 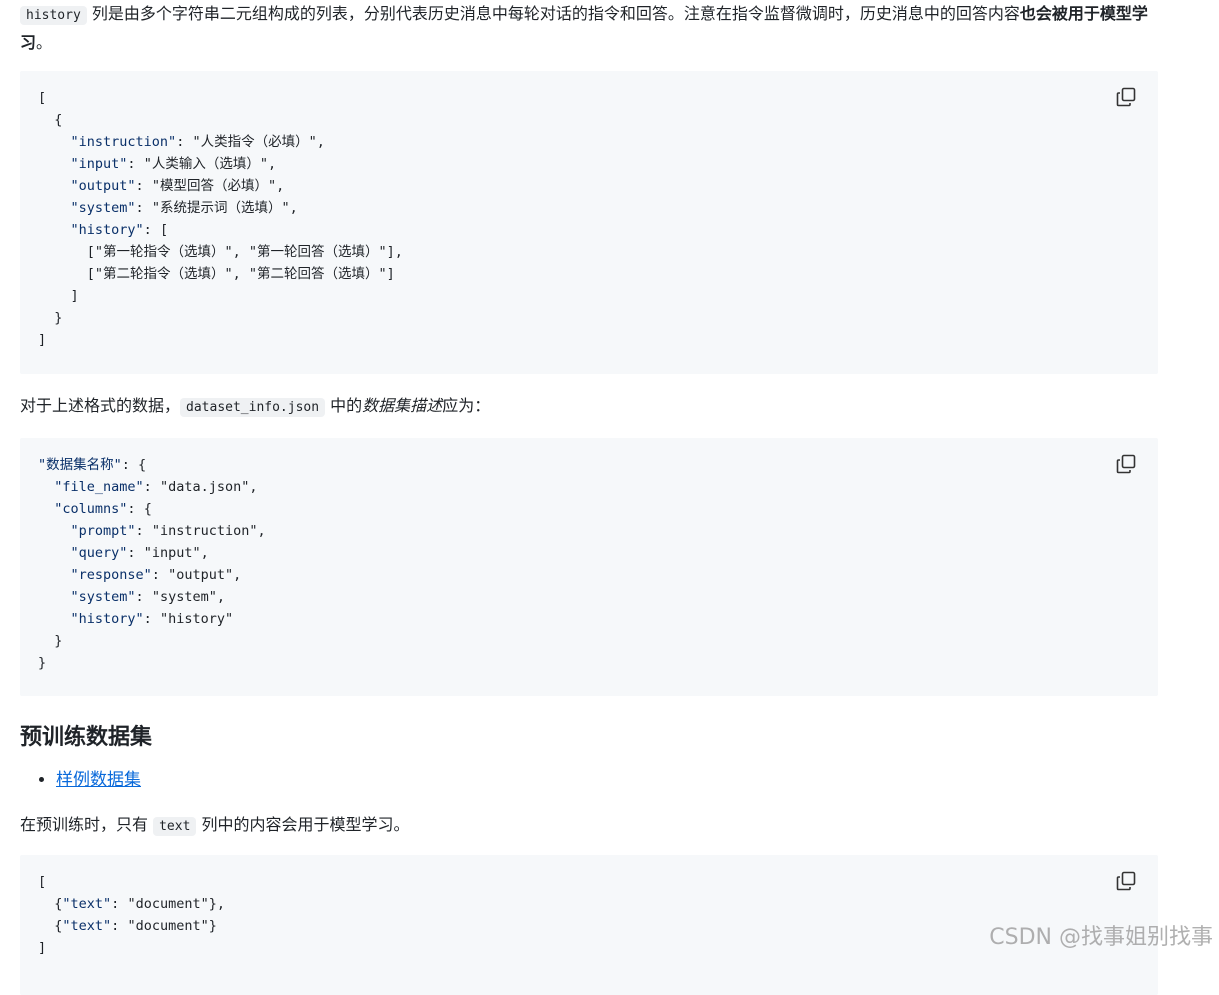 I want to click on para3-text-end: 列中的内容会用于模型学习。, so click(x=303, y=824).